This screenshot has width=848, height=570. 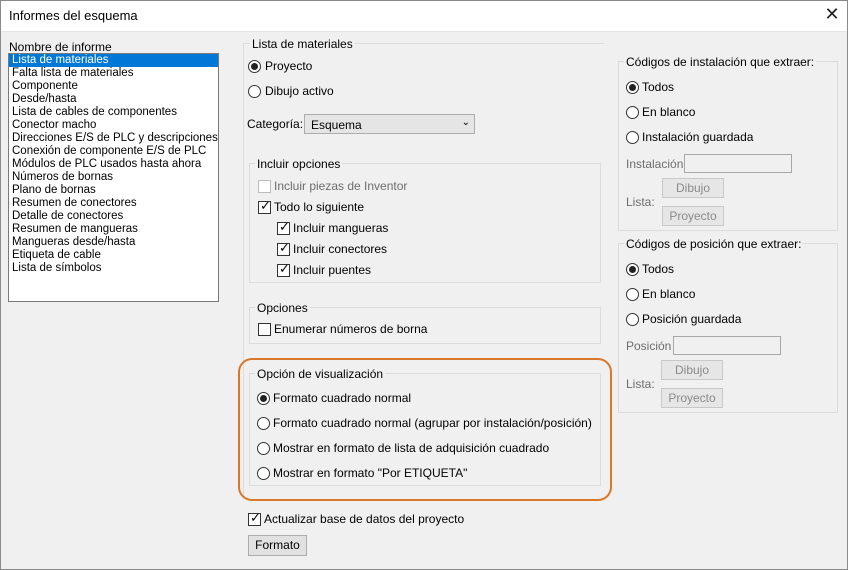 I want to click on scope-drawing-label: Dibujo activo, so click(x=299, y=91).